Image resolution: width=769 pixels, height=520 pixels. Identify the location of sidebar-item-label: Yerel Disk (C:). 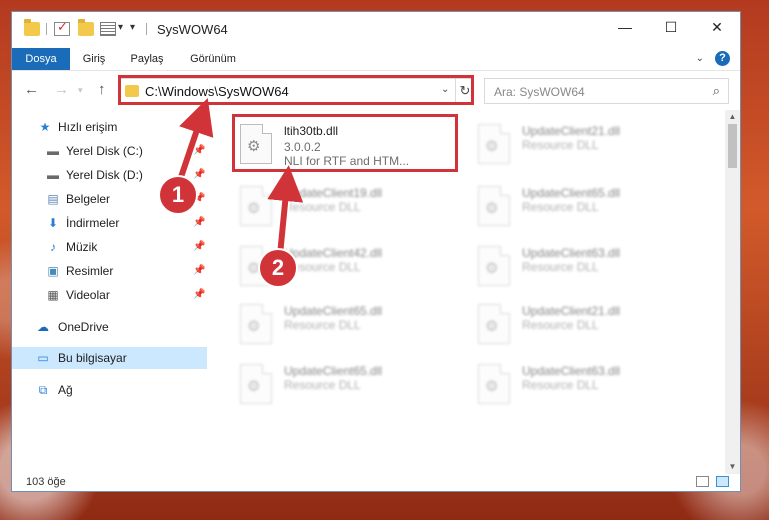
(104, 151).